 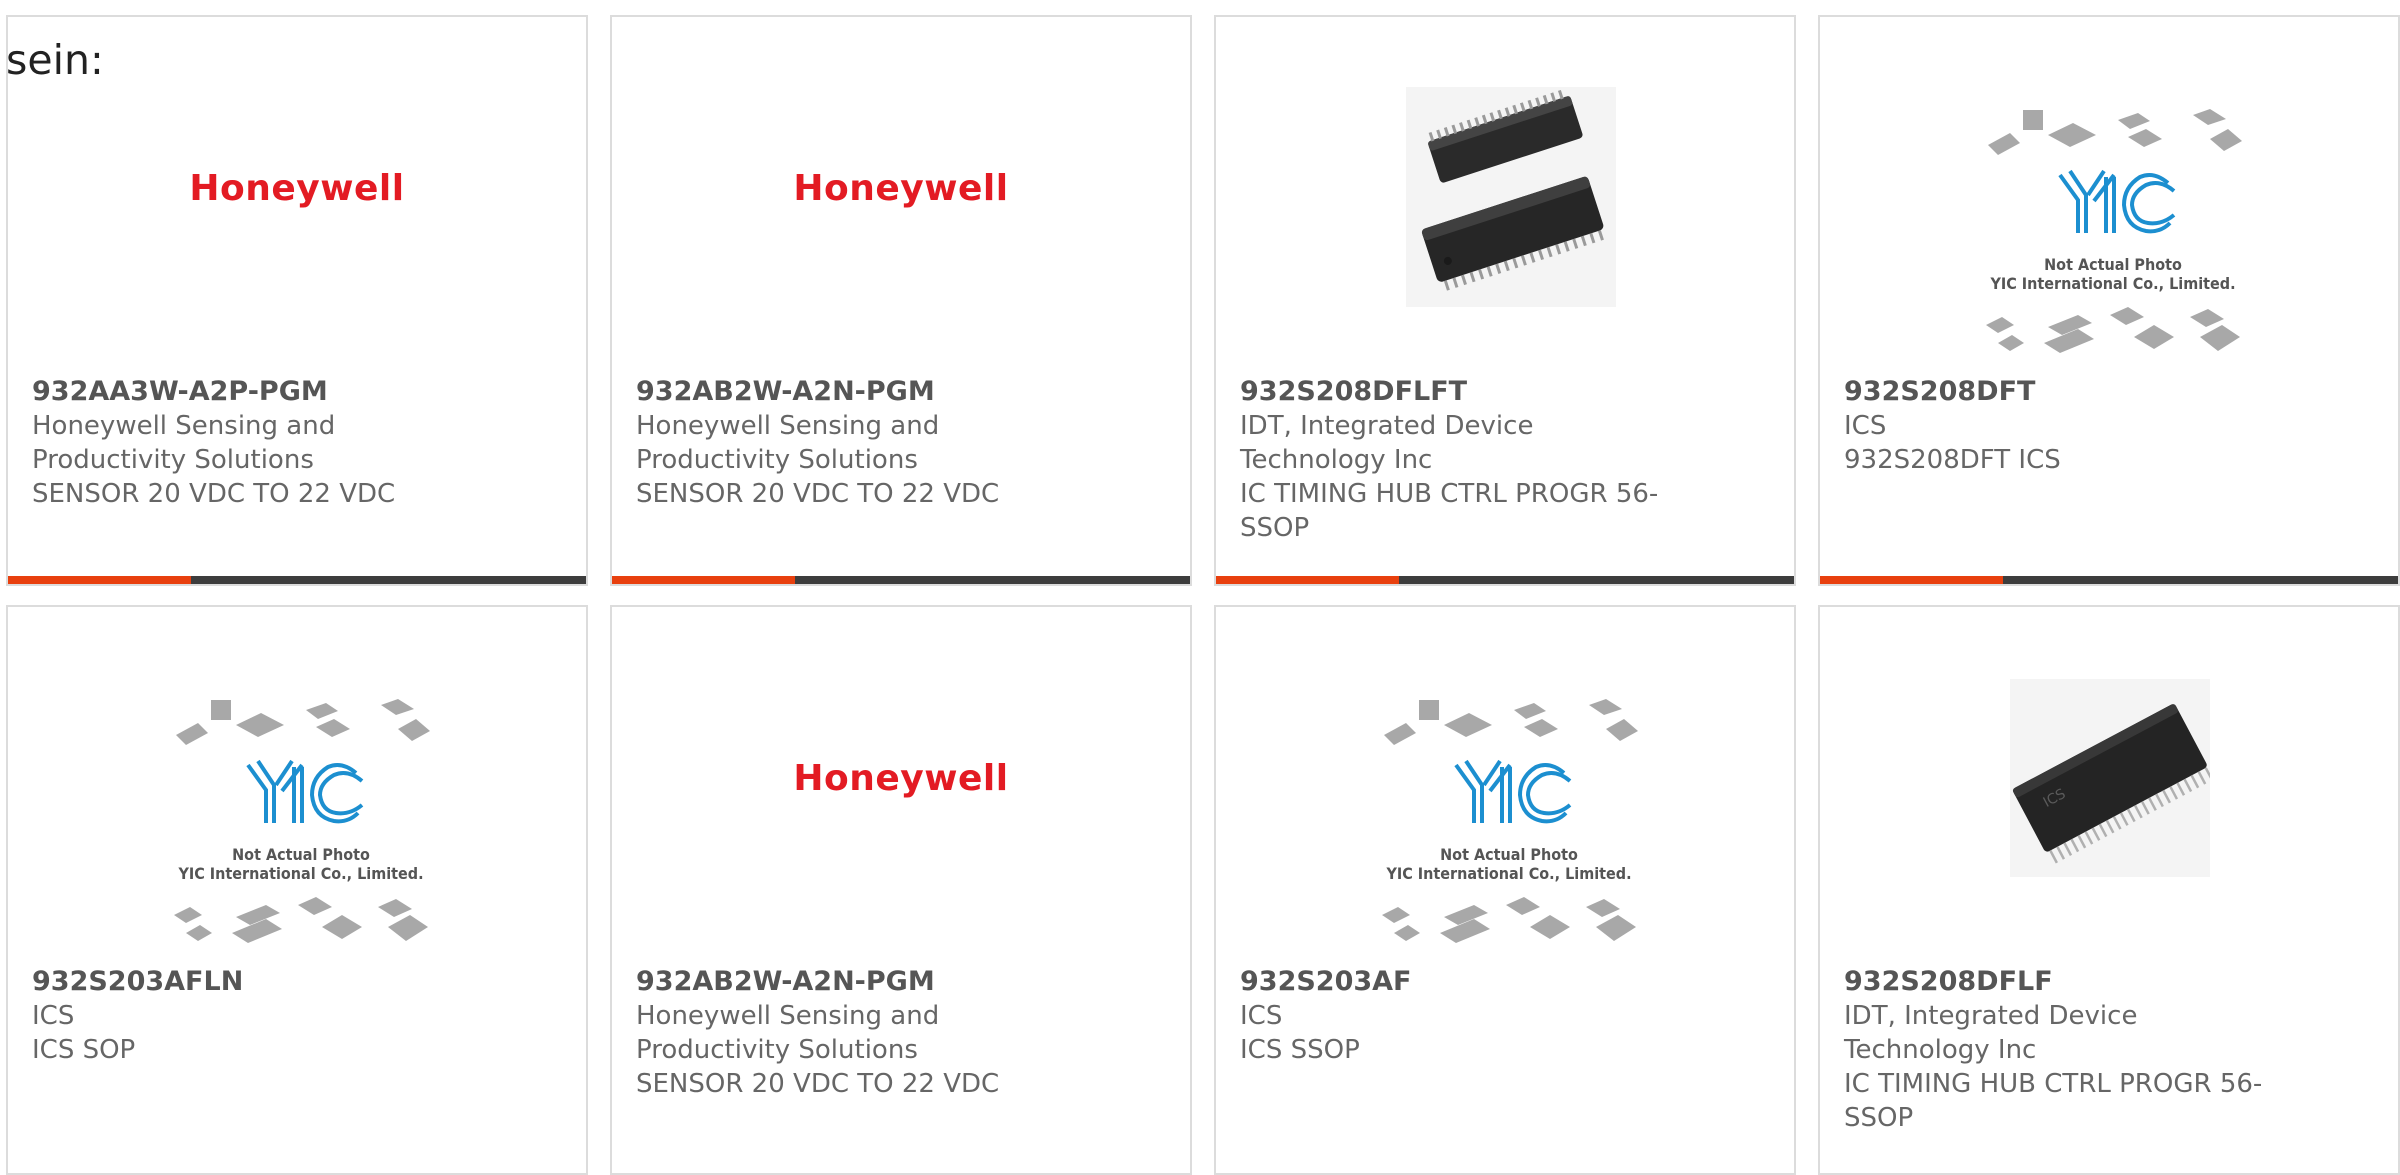 I want to click on part-number-link: 932S208DFLFT, so click(x=1480, y=392).